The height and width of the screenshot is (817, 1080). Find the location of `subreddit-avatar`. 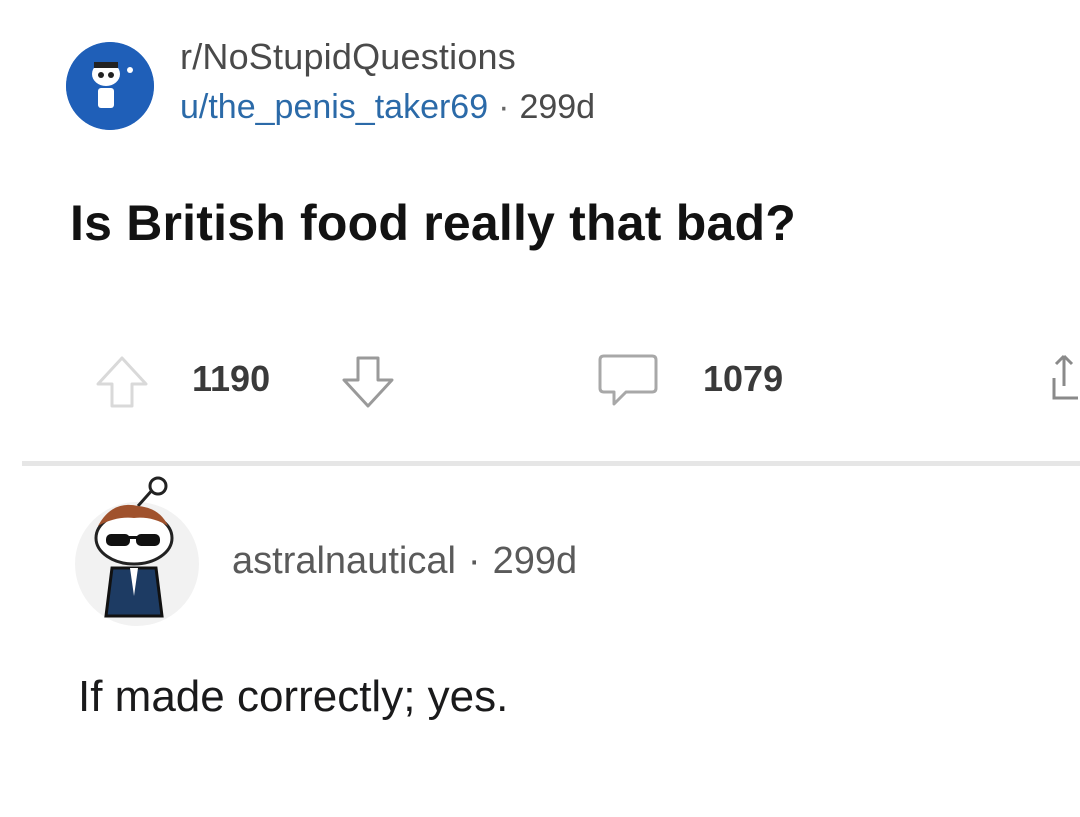

subreddit-avatar is located at coordinates (110, 86).